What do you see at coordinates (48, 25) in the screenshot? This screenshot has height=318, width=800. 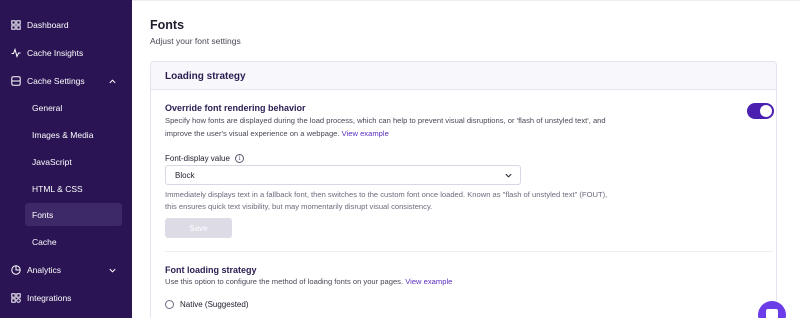 I see `sidebar-item-label: Dashboard` at bounding box center [48, 25].